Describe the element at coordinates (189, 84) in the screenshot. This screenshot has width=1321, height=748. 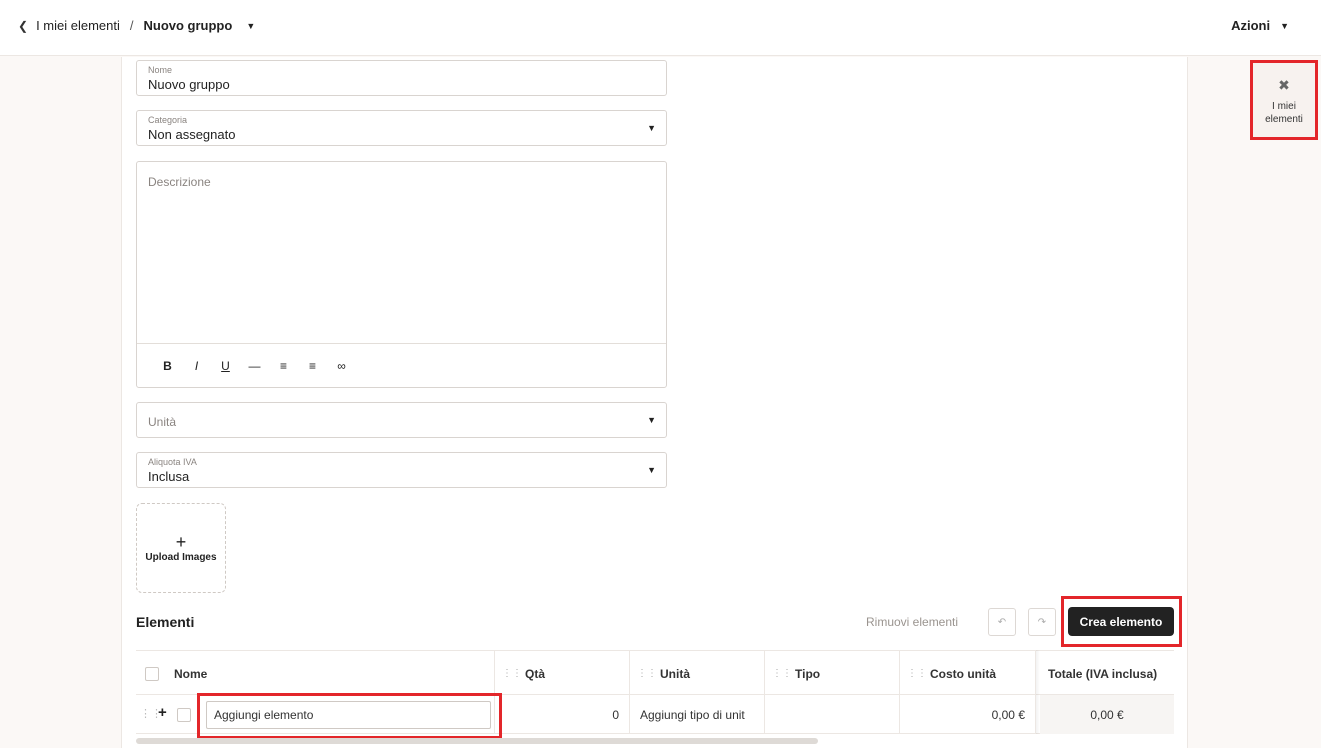
I see `name-value: Nuovo gruppo` at that location.